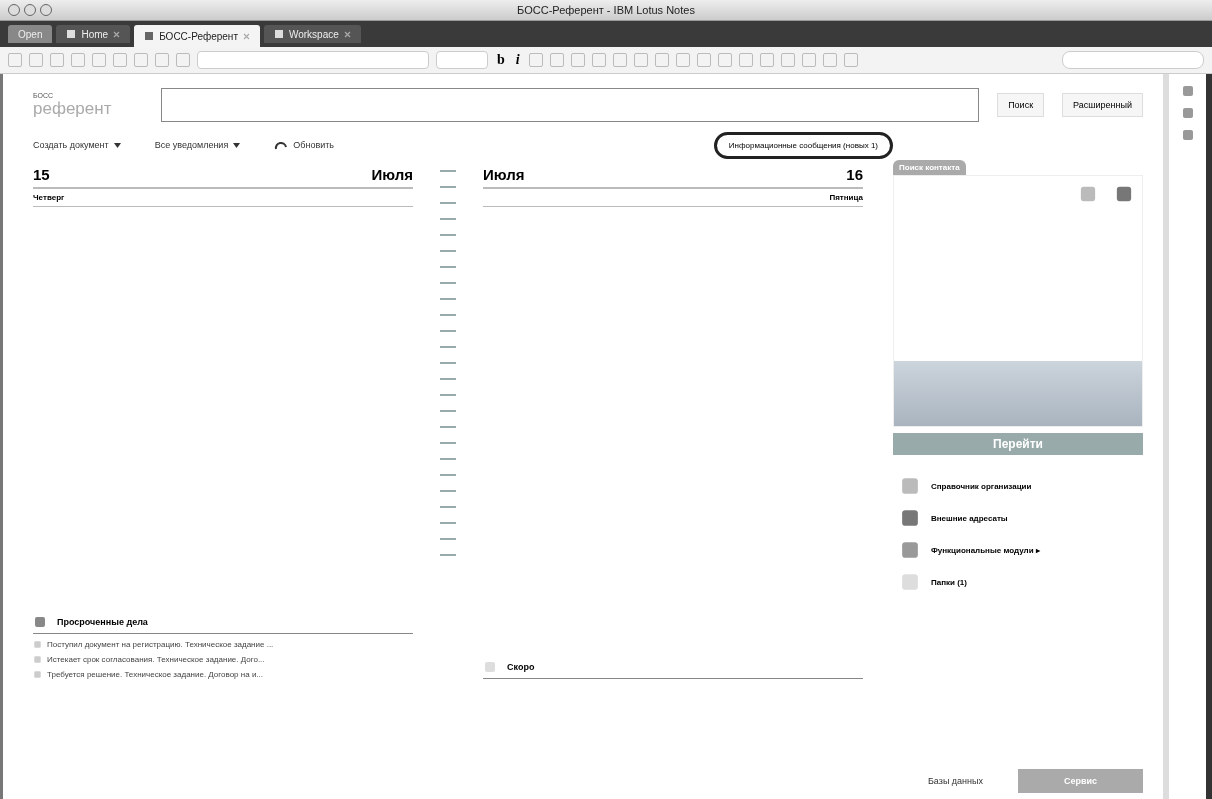 This screenshot has height=799, width=1212. Describe the element at coordinates (41, 174) in the screenshot. I see `day-number: 15` at that location.